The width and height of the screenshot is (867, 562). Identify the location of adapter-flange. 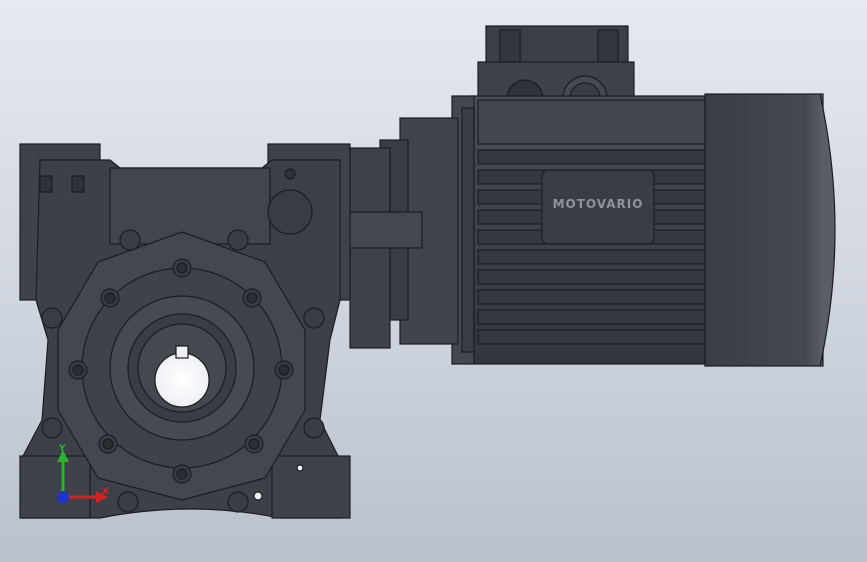
(400, 233).